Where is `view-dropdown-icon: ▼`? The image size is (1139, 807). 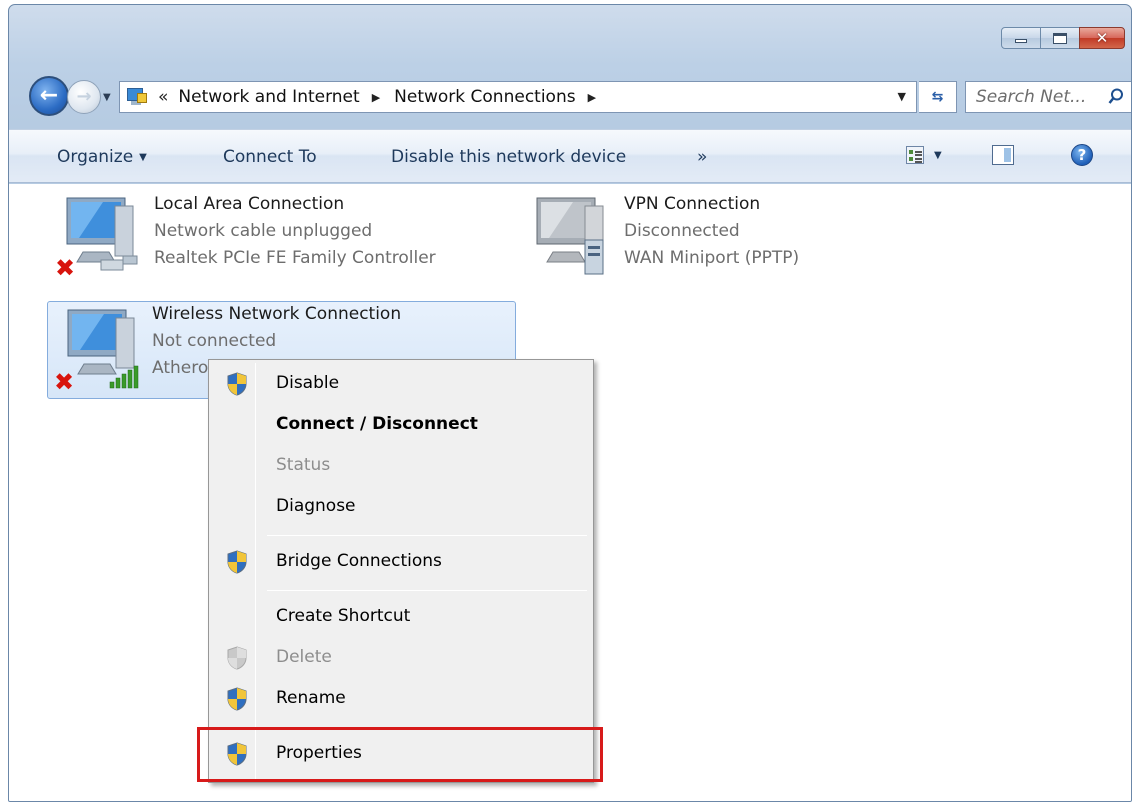 view-dropdown-icon: ▼ is located at coordinates (938, 155).